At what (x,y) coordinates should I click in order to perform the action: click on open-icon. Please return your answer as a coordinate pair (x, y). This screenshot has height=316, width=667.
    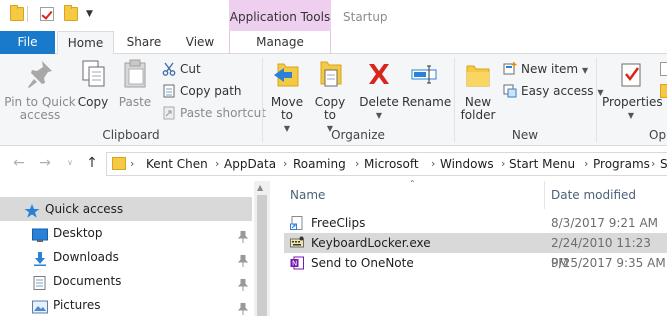
    Looking at the image, I should click on (663, 69).